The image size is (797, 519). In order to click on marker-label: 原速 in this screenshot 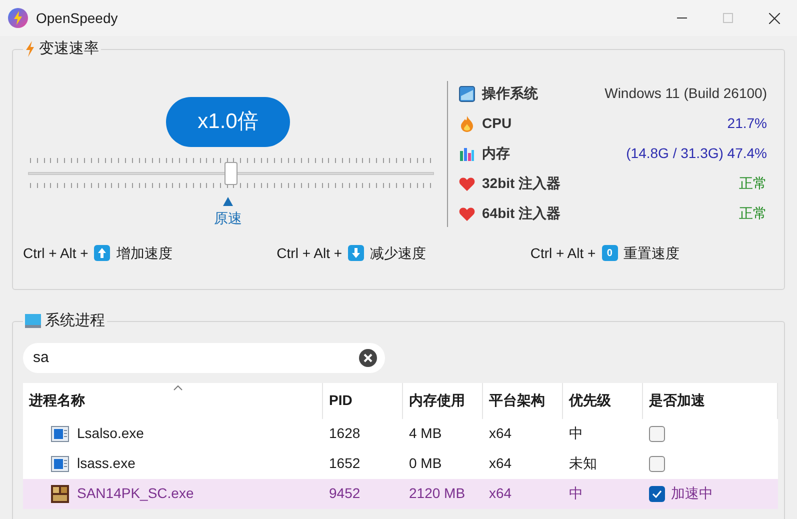, I will do `click(228, 218)`.